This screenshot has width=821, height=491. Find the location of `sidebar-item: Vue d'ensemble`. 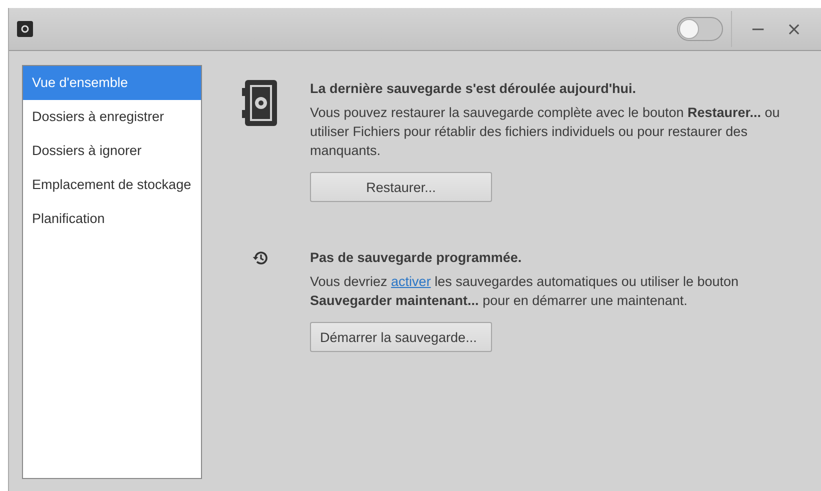

sidebar-item: Vue d'ensemble is located at coordinates (112, 83).